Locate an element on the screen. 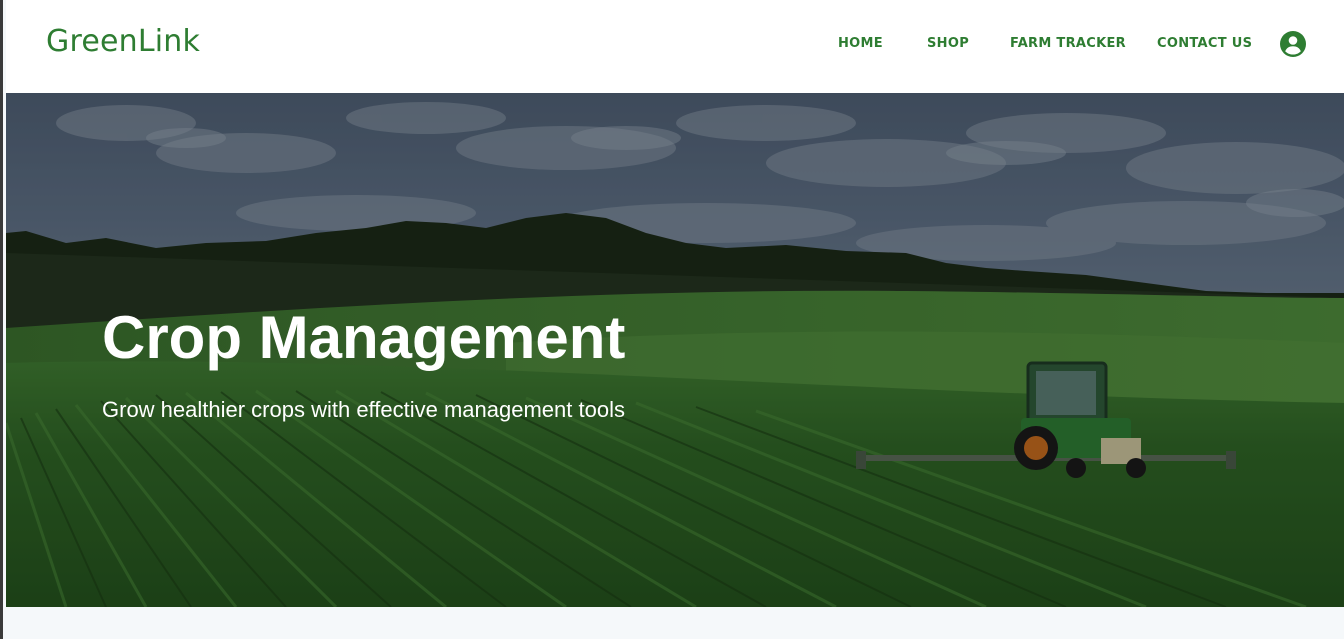 The image size is (1344, 639). account-button is located at coordinates (1293, 44).